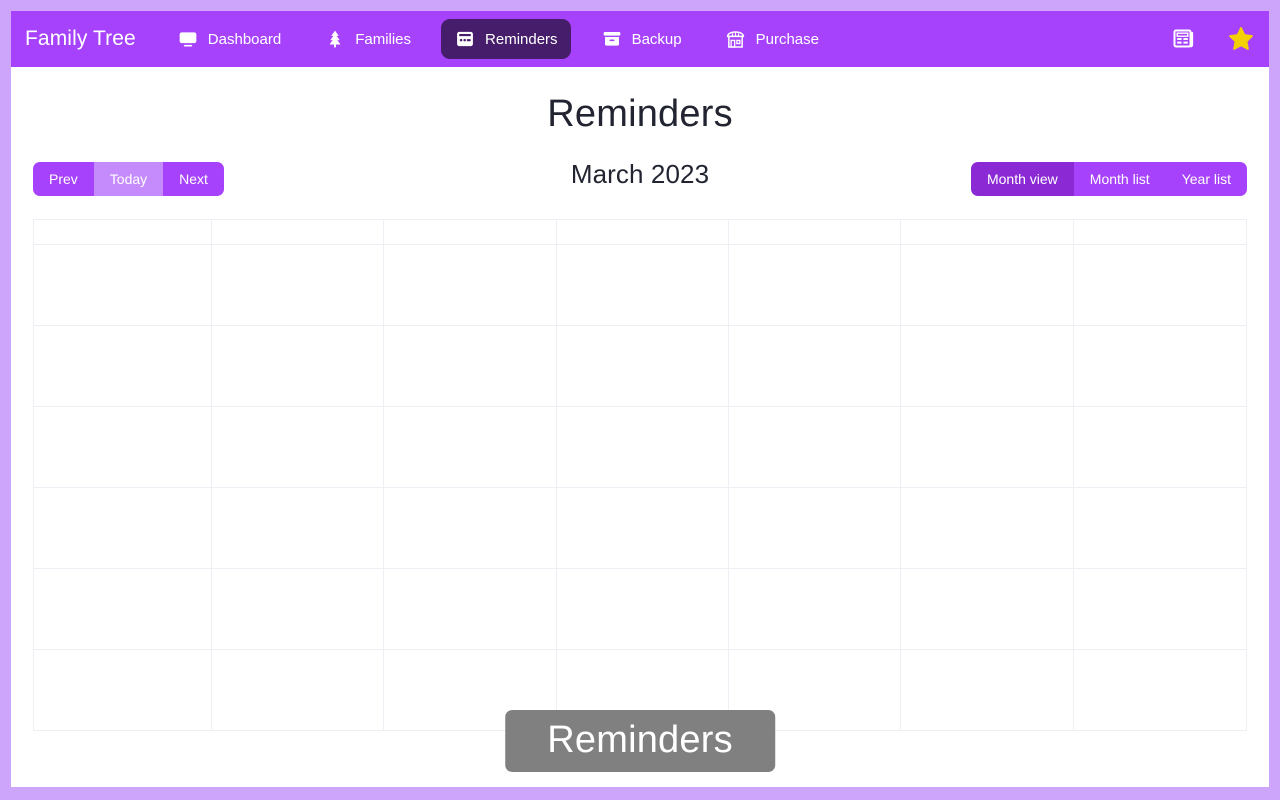 Image resolution: width=1280 pixels, height=800 pixels. What do you see at coordinates (1206, 178) in the screenshot?
I see `year-list-button: Year list` at bounding box center [1206, 178].